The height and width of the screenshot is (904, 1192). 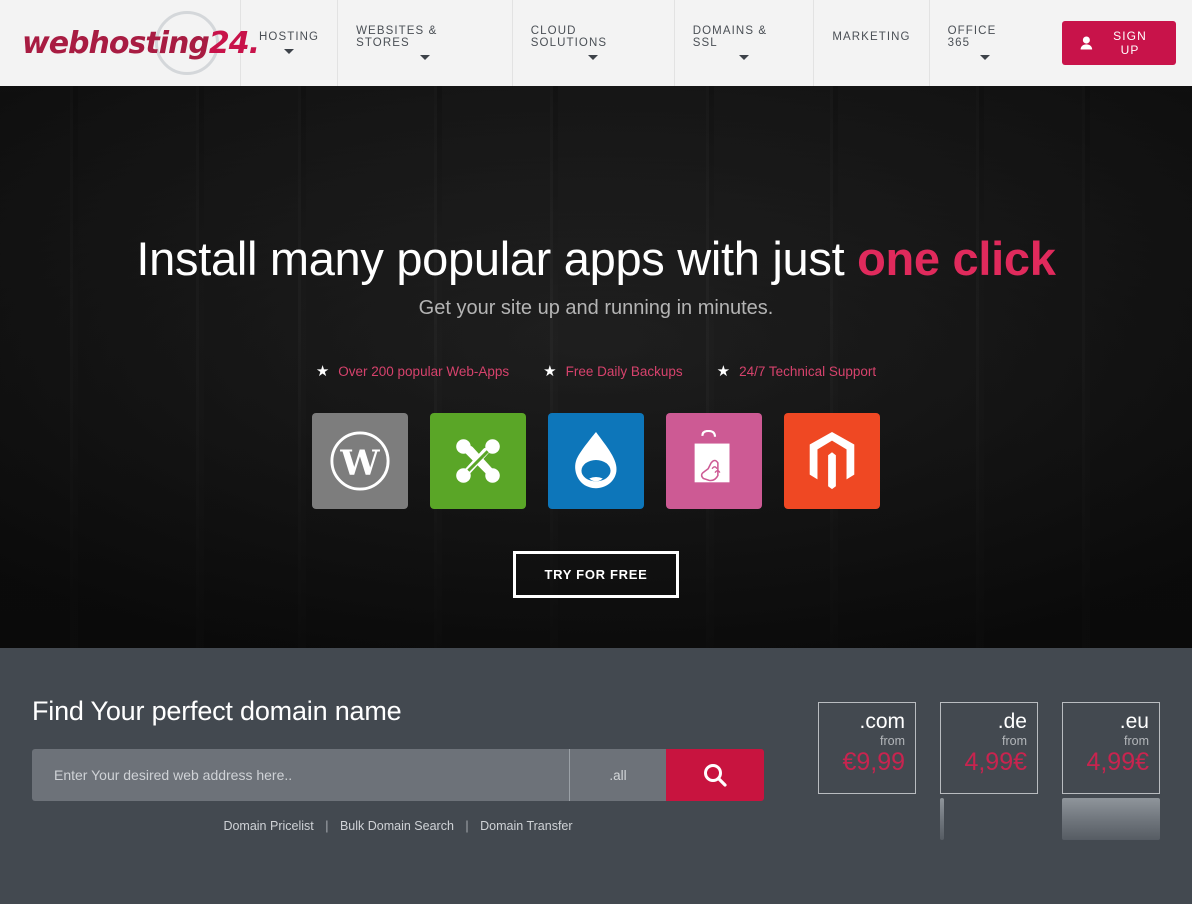 What do you see at coordinates (497, 258) in the screenshot?
I see `hero-title-main: Install many popular apps with just` at bounding box center [497, 258].